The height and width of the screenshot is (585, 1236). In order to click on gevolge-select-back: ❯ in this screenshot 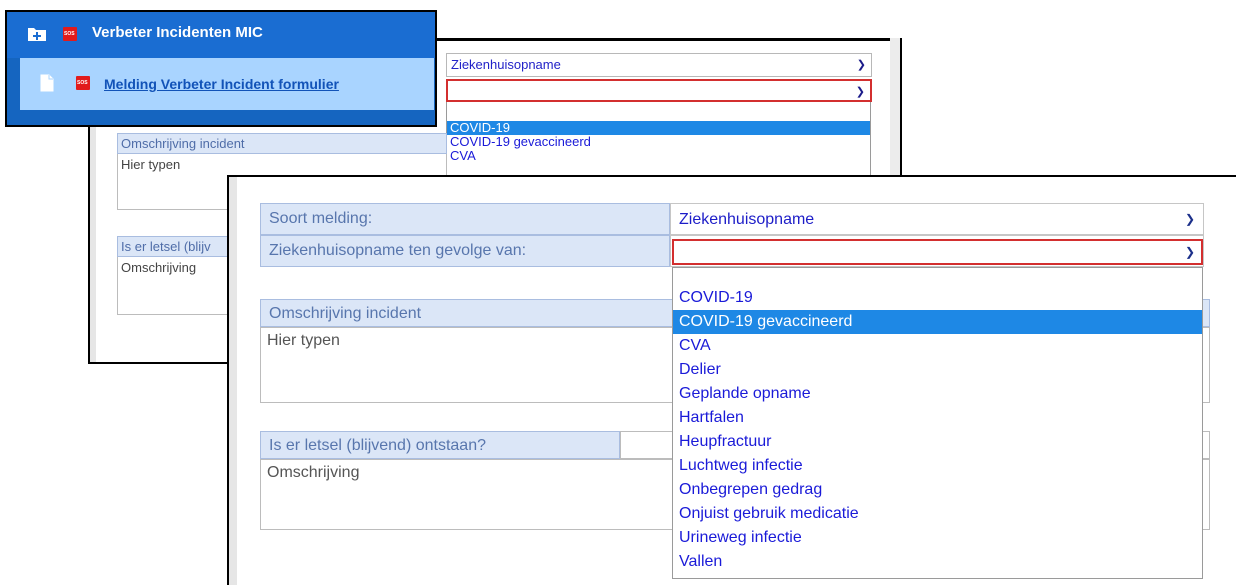, I will do `click(659, 90)`.